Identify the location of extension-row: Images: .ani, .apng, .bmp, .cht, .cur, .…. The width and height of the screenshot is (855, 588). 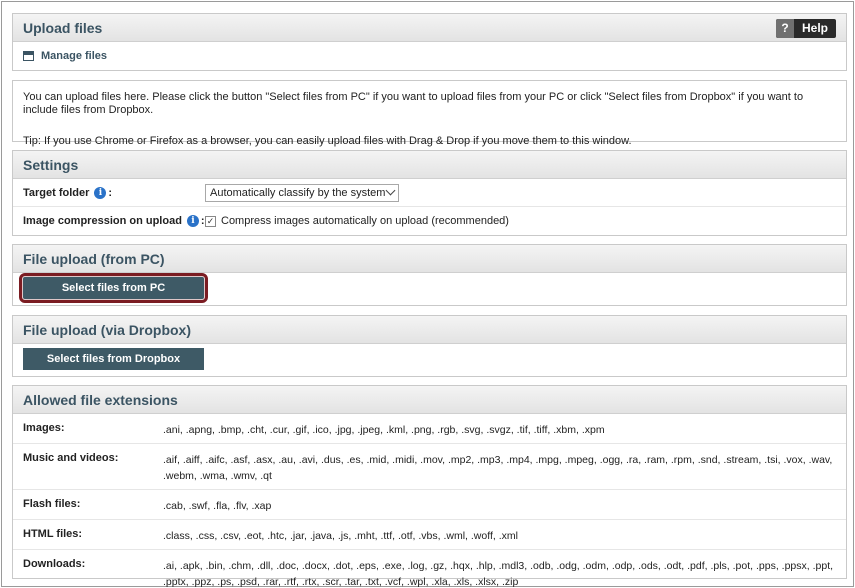
(429, 429).